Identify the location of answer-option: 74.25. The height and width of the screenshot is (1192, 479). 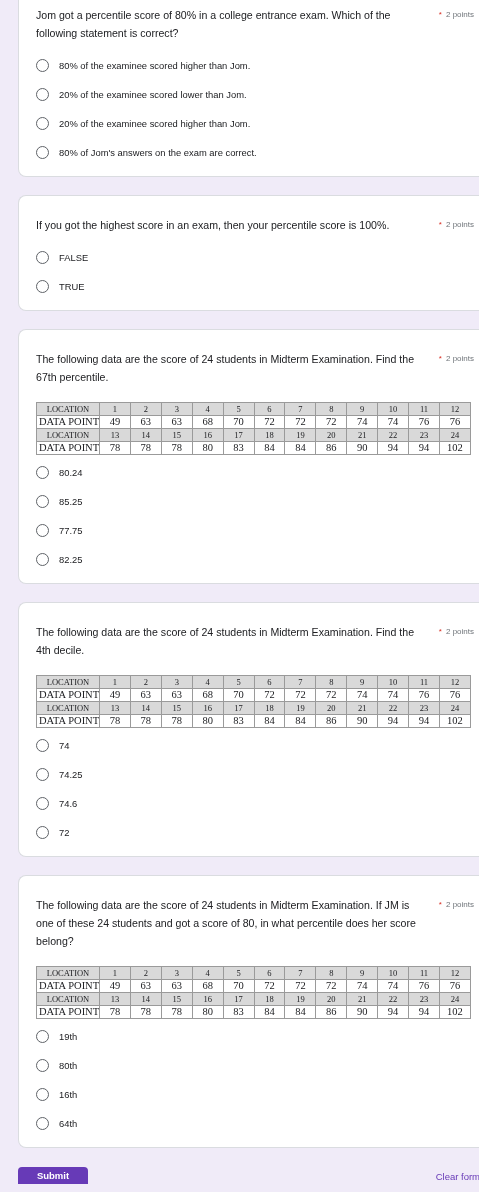
(255, 774).